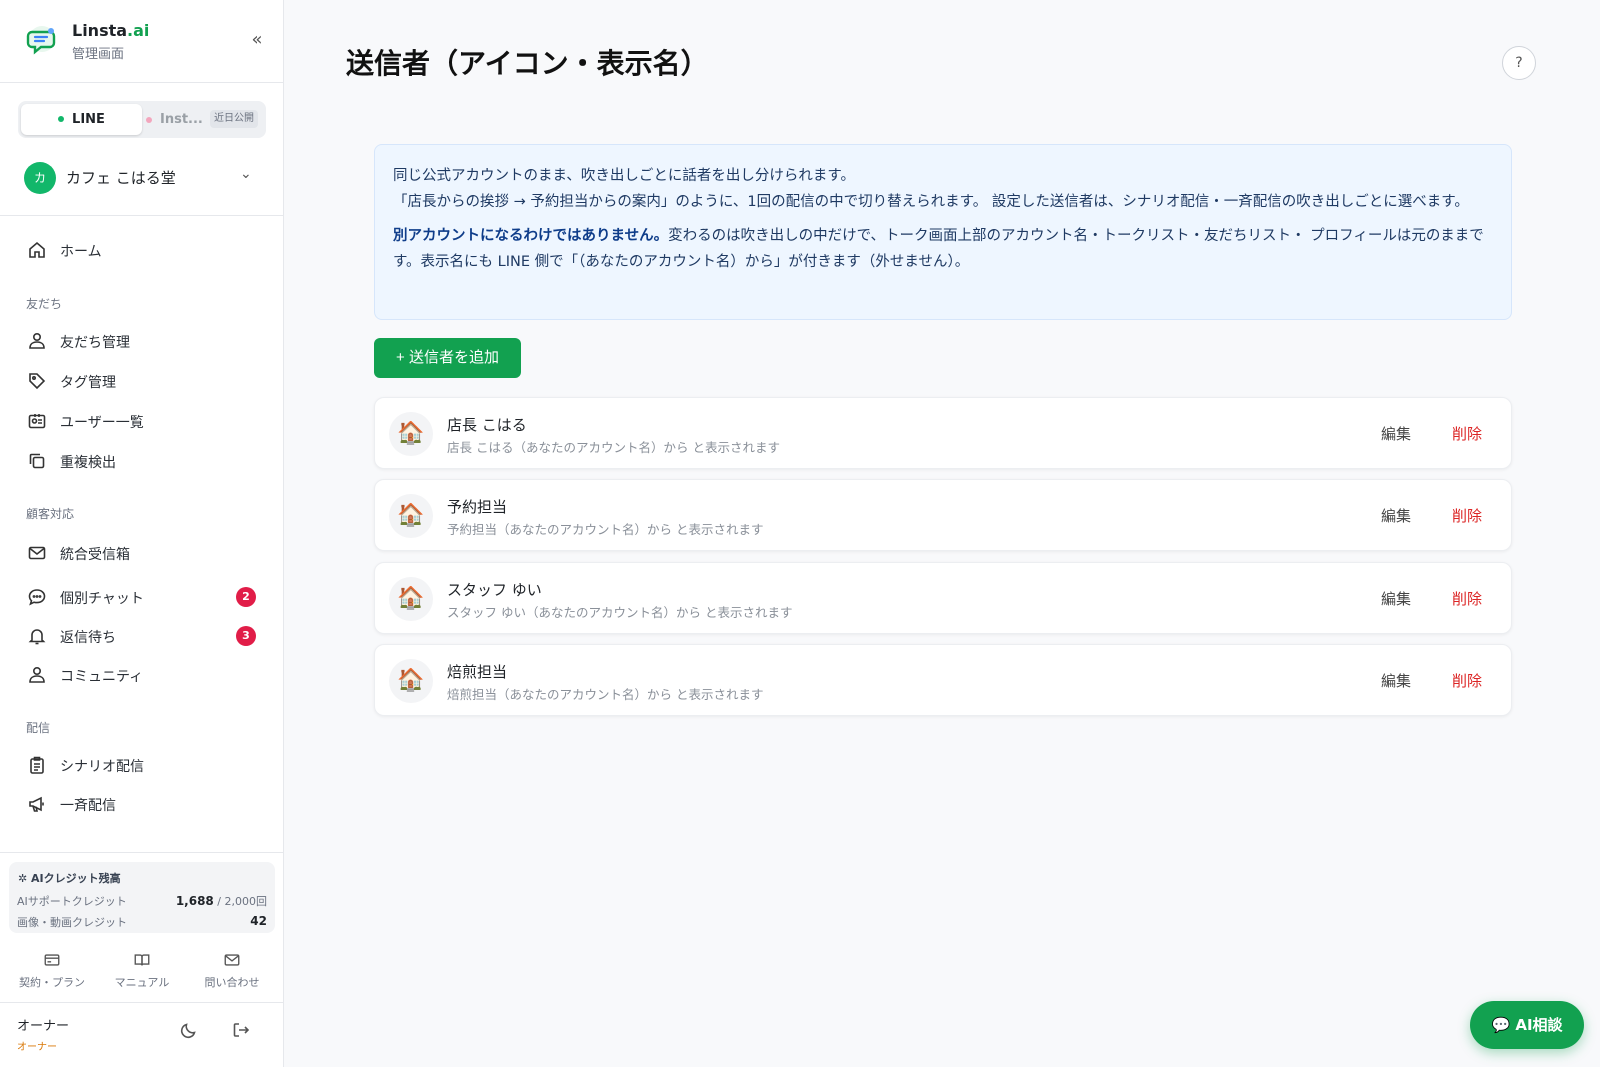 The height and width of the screenshot is (1067, 1600). What do you see at coordinates (144, 42) in the screenshot?
I see `brand: Linsta.ai 管理画面` at bounding box center [144, 42].